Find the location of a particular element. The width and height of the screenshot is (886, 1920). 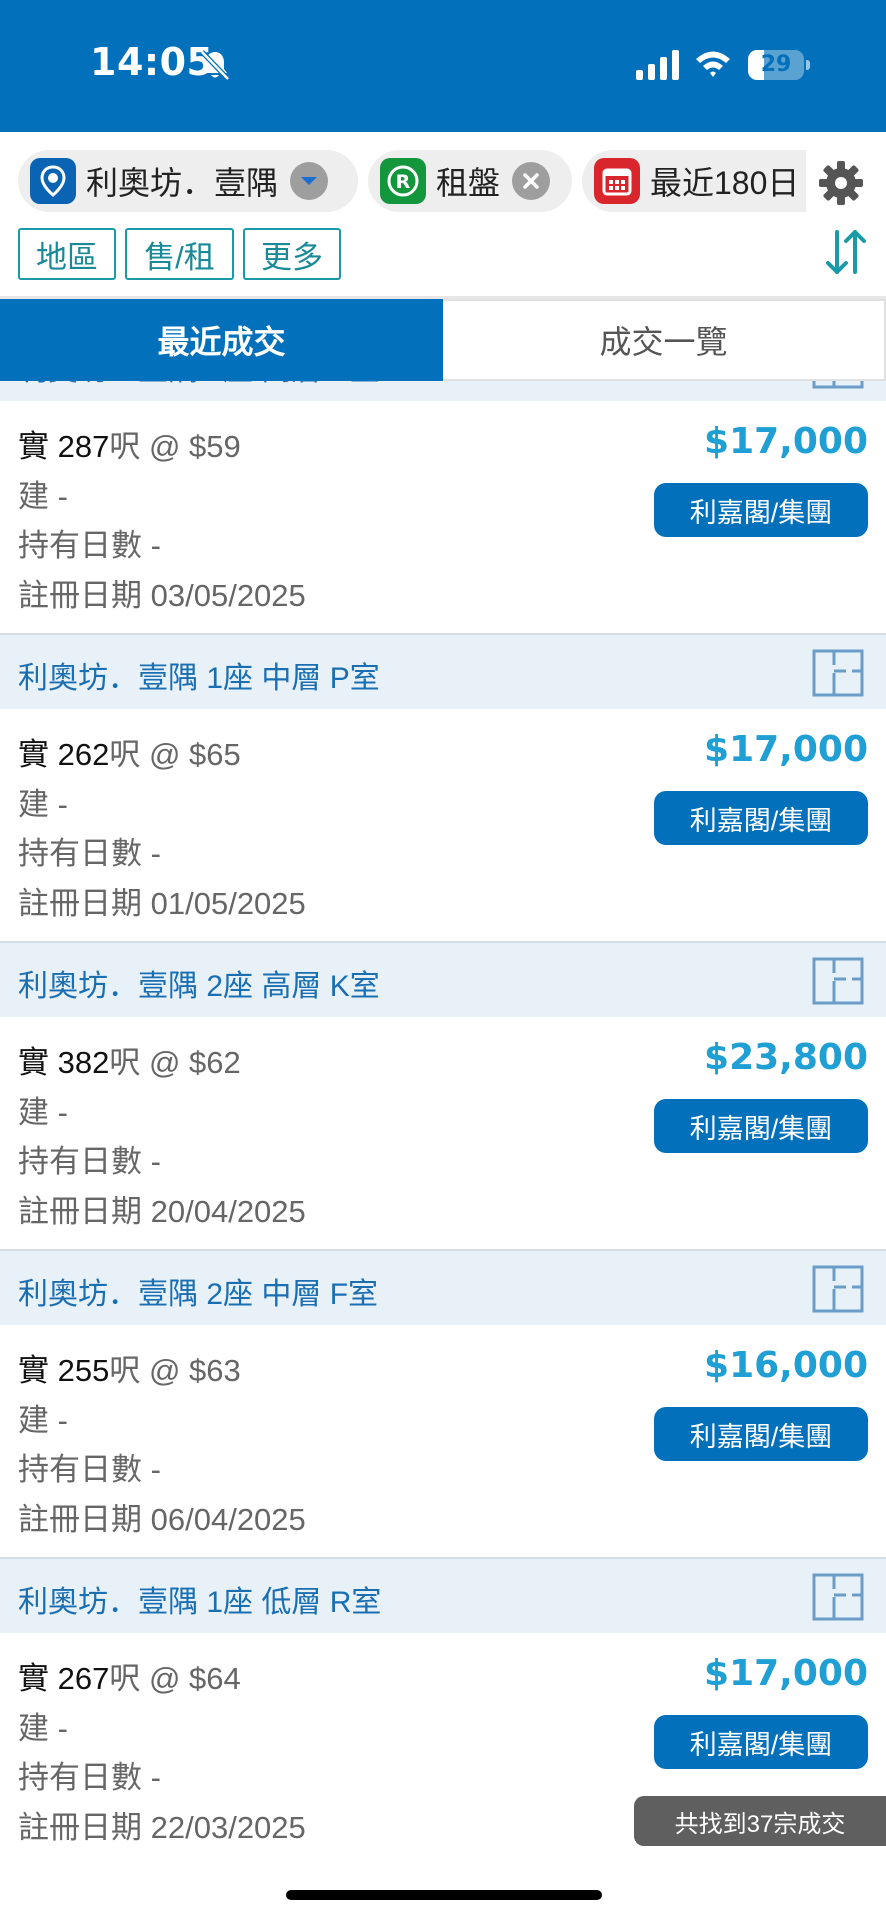

record-header: 利奧坊．壹隅 1座 低層 R室 is located at coordinates (443, 1595).